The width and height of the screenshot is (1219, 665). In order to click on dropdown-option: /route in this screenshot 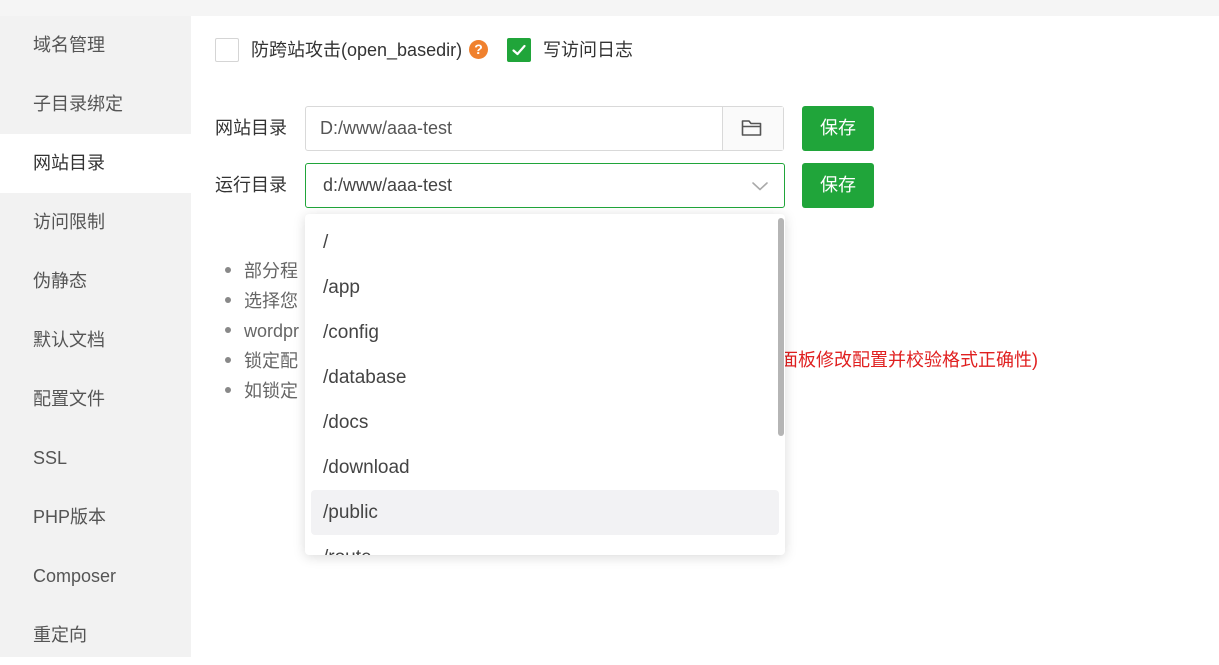, I will do `click(545, 545)`.